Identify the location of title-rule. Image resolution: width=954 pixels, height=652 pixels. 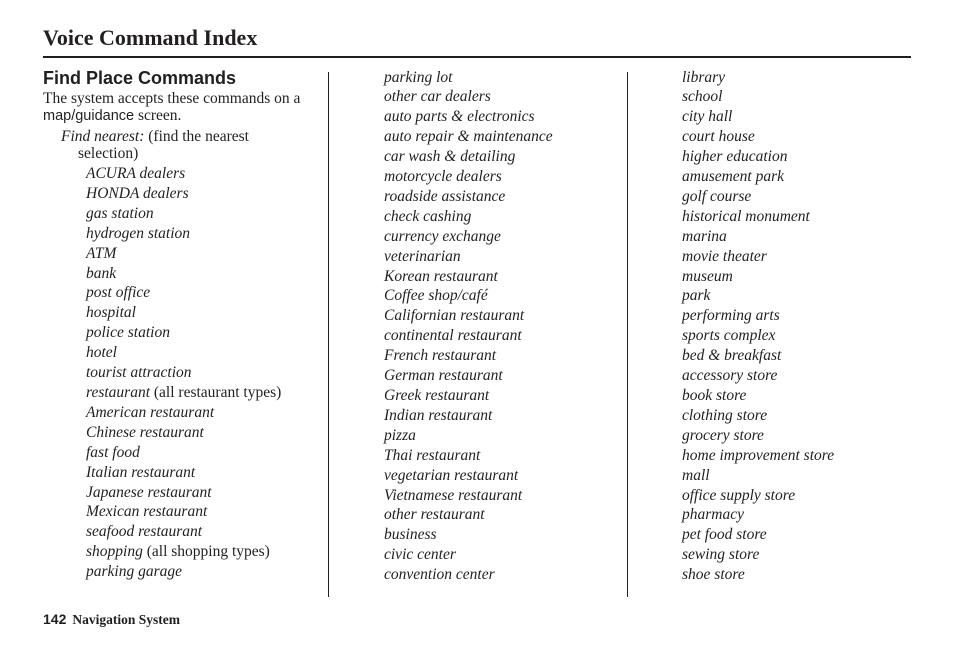
(477, 57).